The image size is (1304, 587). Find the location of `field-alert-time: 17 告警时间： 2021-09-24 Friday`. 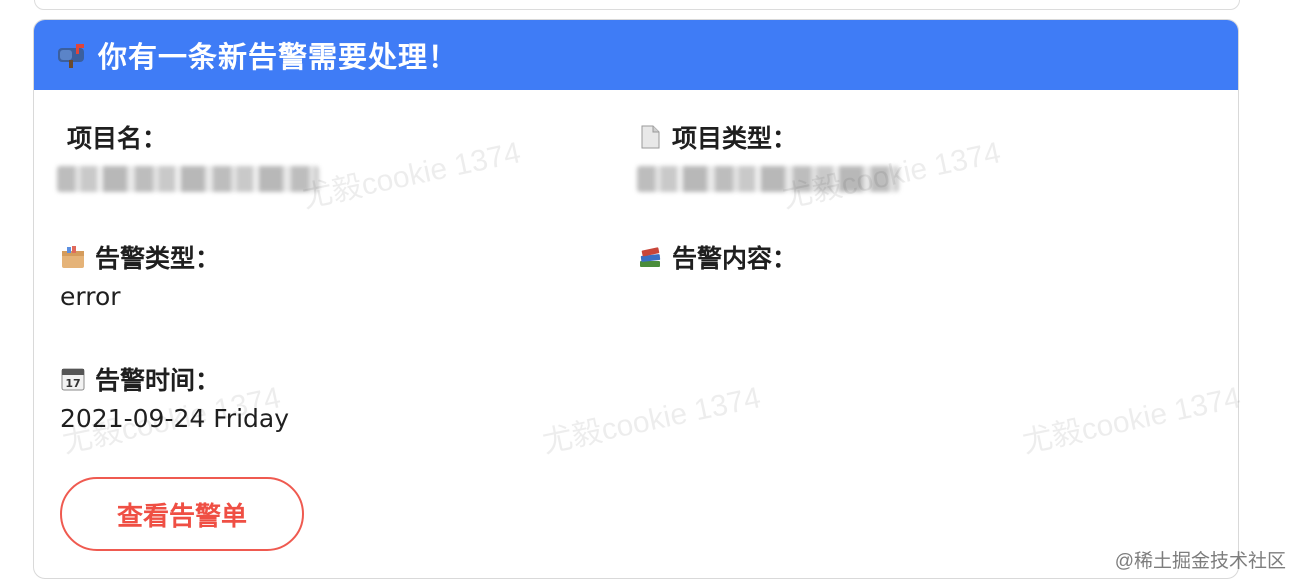

field-alert-time: 17 告警时间： 2021-09-24 Friday is located at coordinates (330, 399).